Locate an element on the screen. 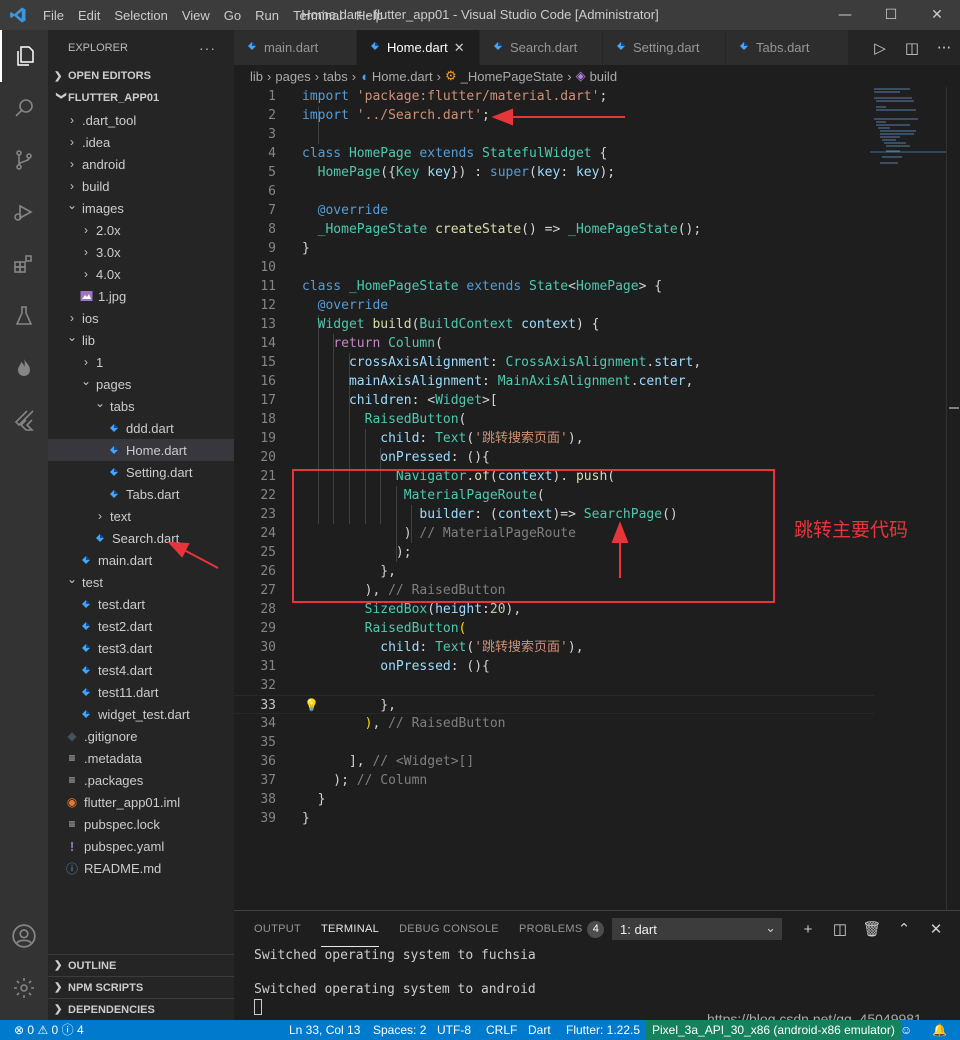  tree-file: Tabs.dart is located at coordinates (141, 494).